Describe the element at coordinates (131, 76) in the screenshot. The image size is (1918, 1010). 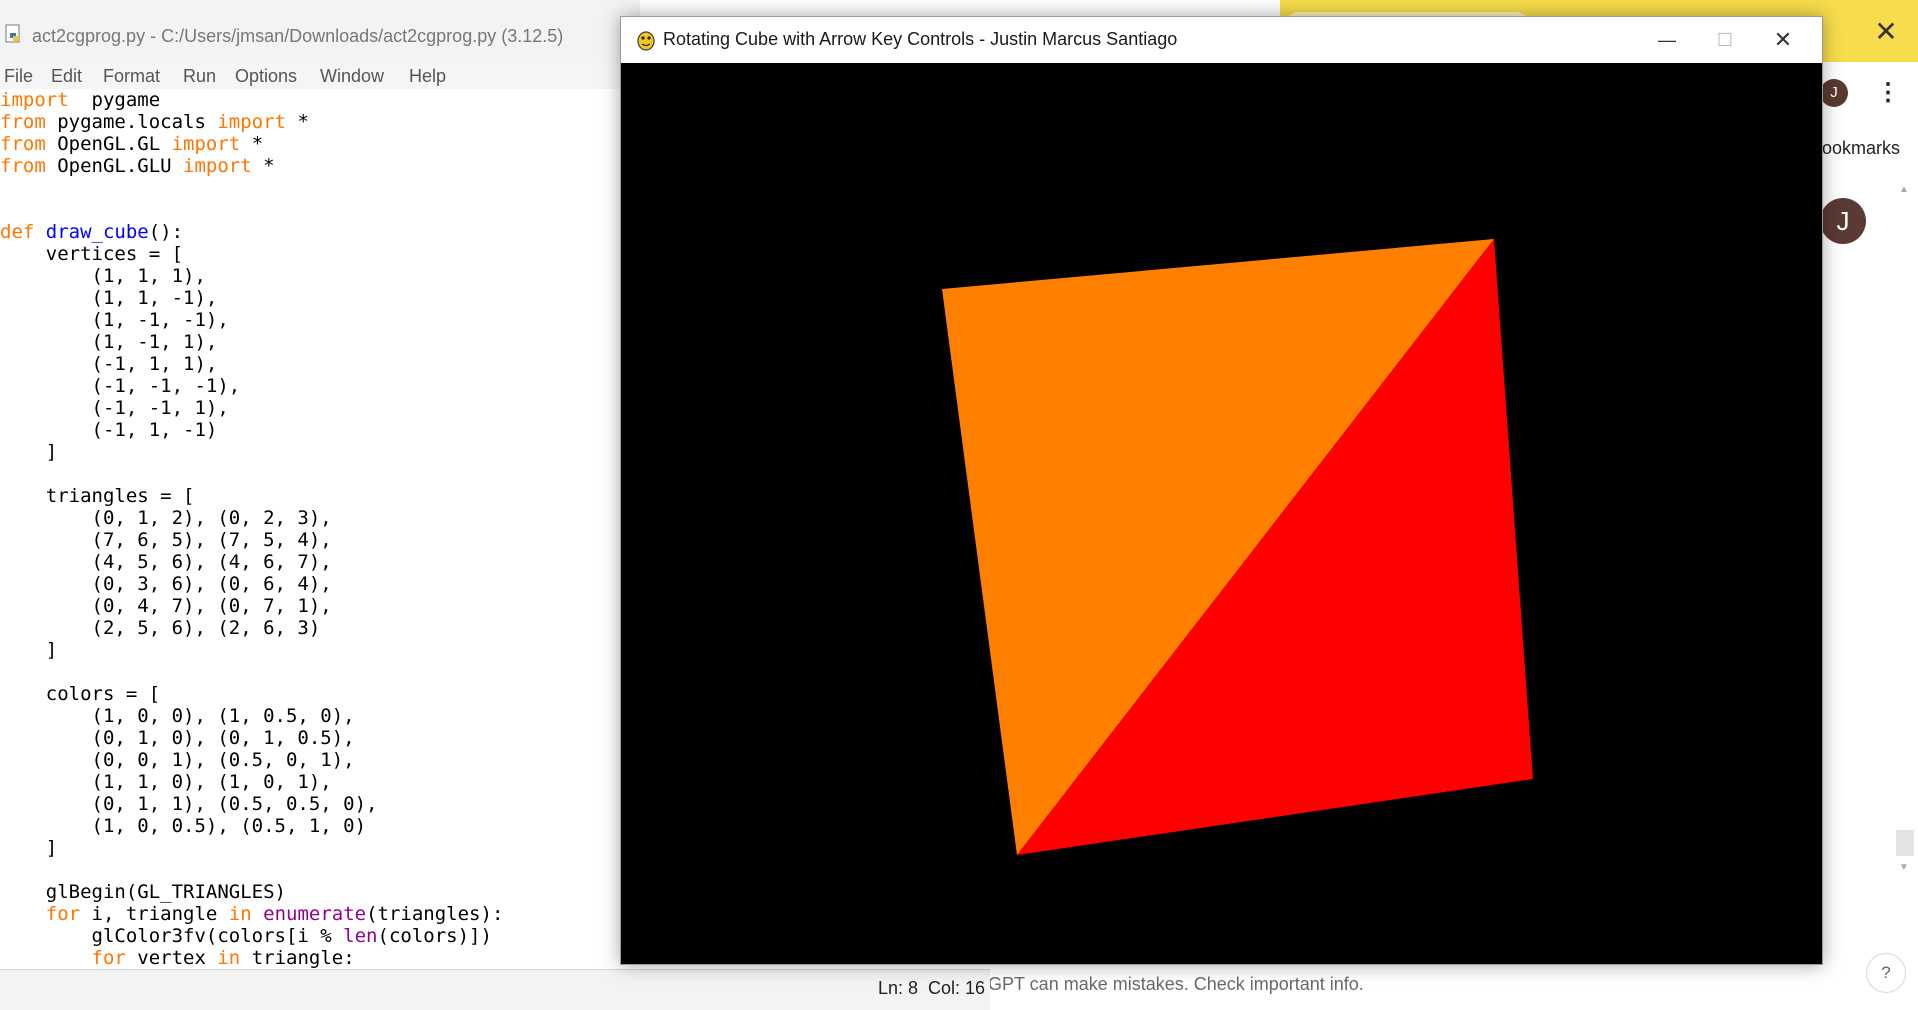
I see `menu-format: Format` at that location.